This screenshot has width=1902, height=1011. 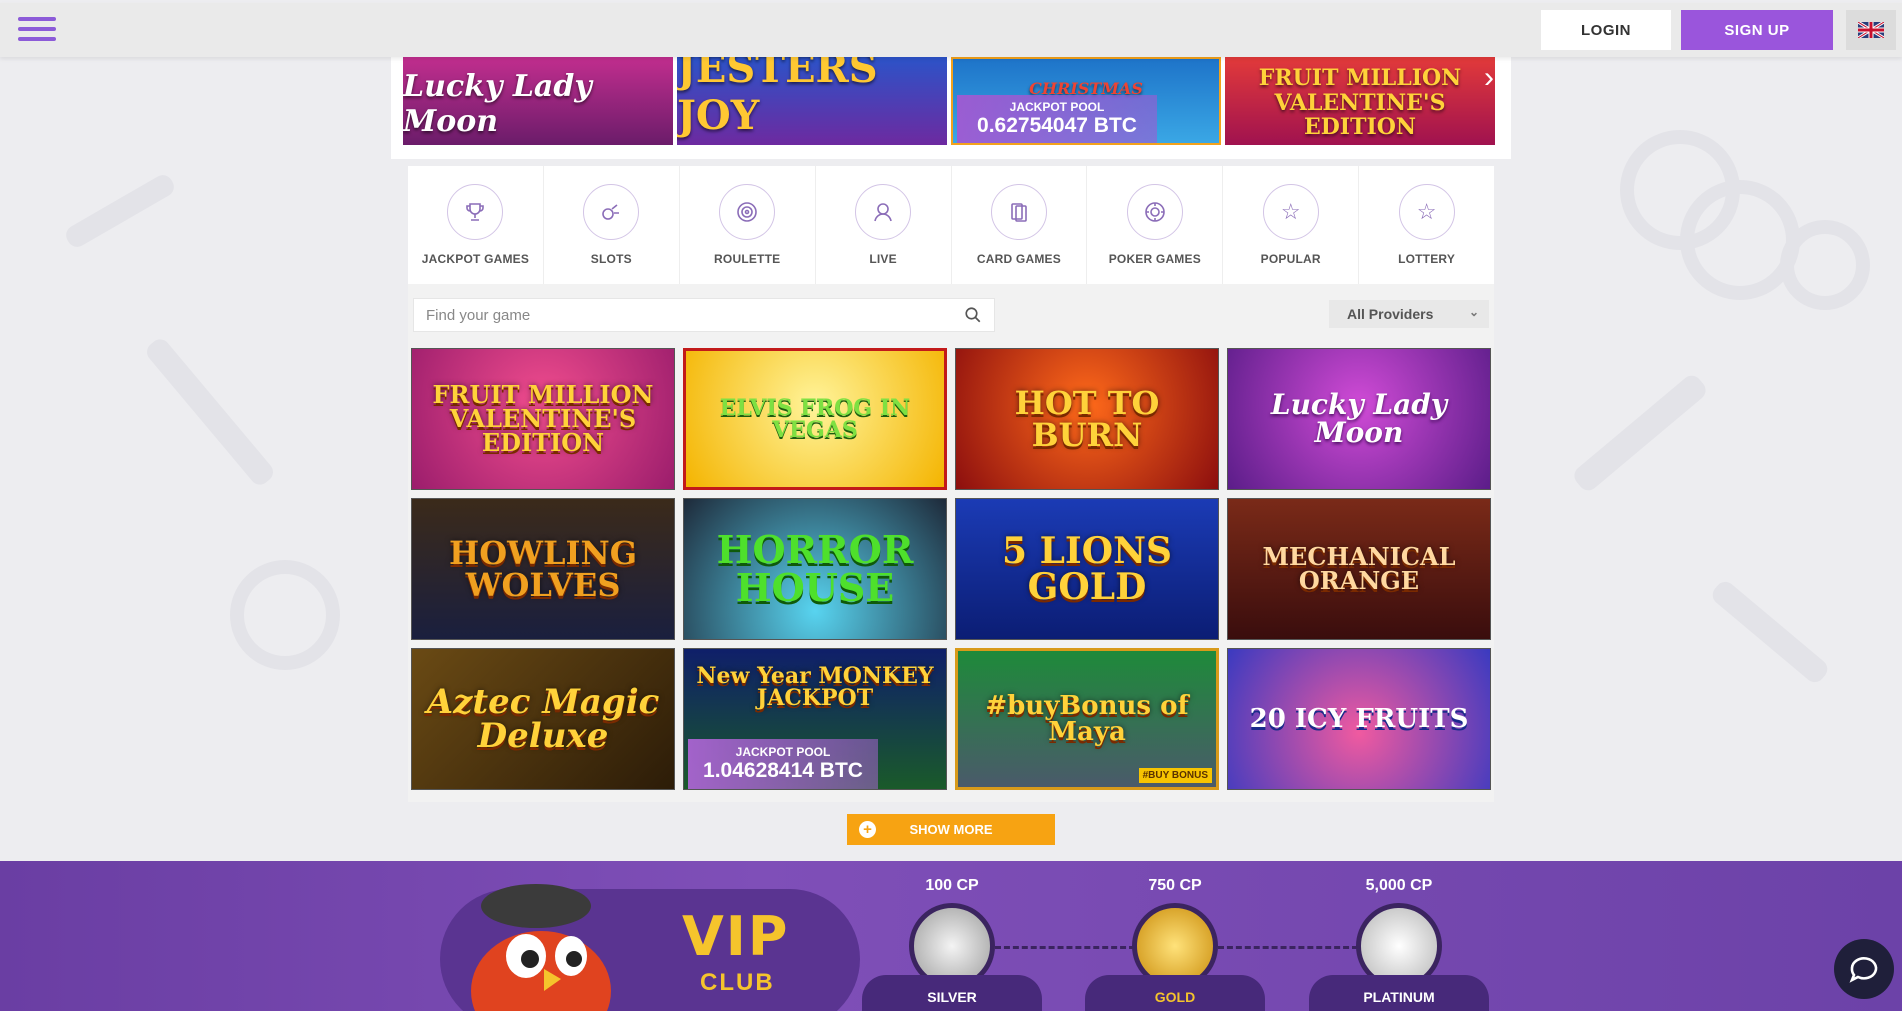 I want to click on trophy-icon, so click(x=475, y=212).